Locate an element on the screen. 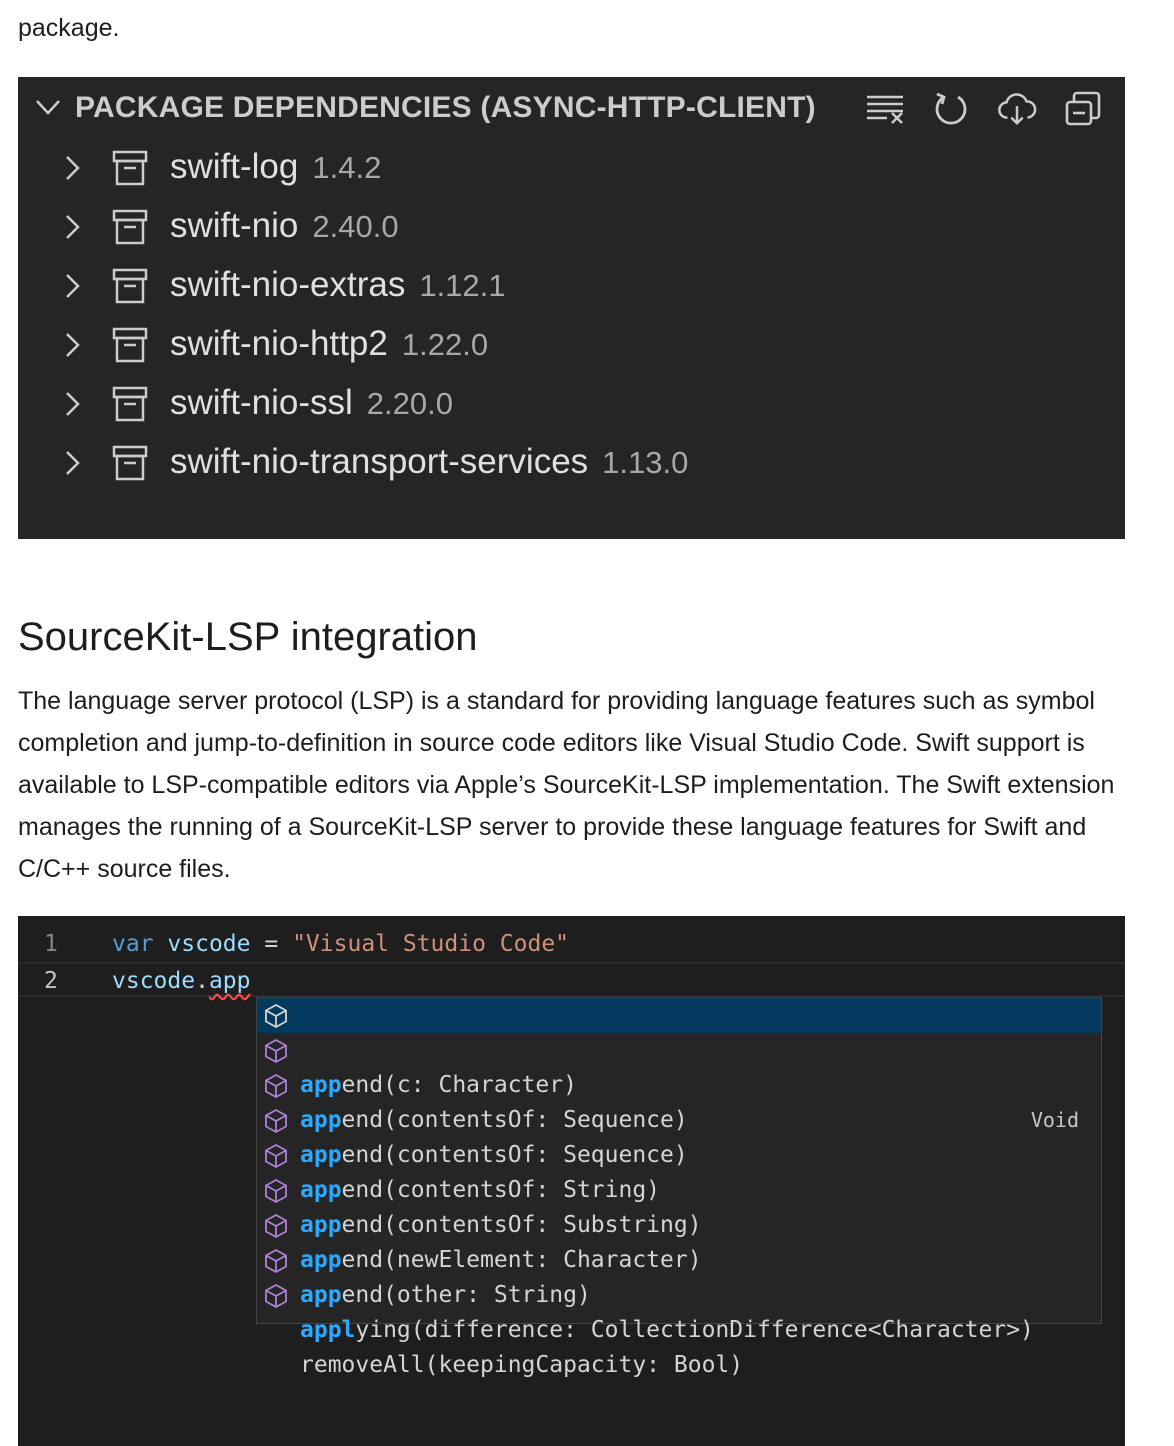  intro-text: package. is located at coordinates (69, 28).